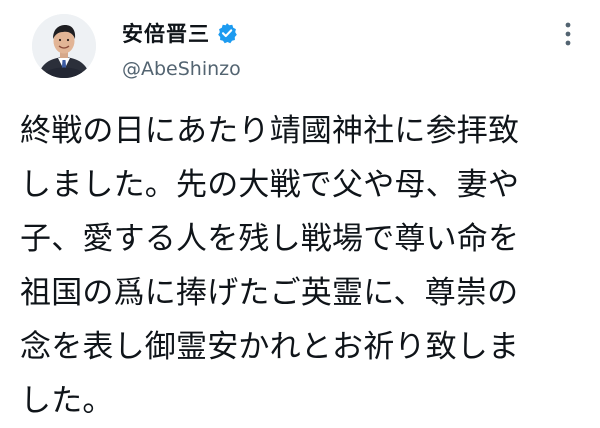 The height and width of the screenshot is (428, 600). What do you see at coordinates (568, 34) in the screenshot?
I see `more-options-icon` at bounding box center [568, 34].